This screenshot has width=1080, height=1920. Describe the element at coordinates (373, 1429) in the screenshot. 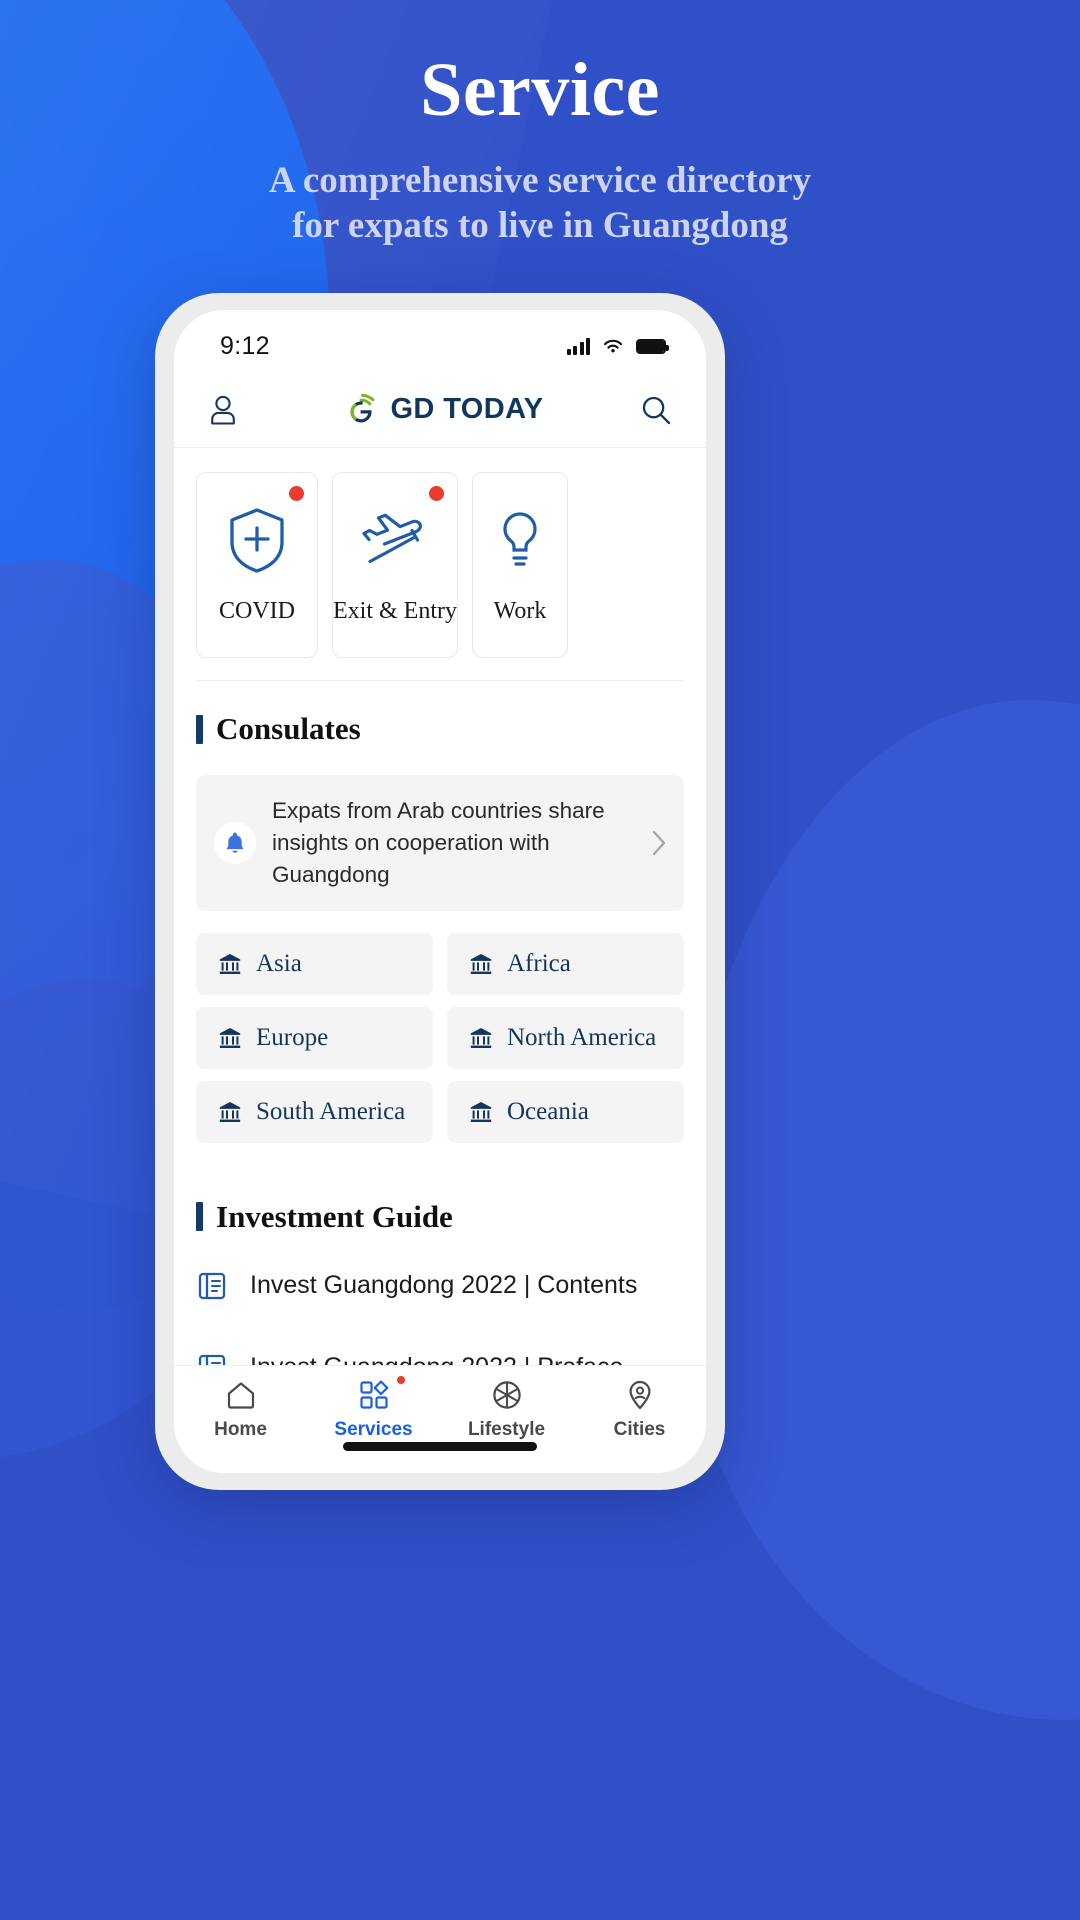

I see `tab-label: Services` at that location.